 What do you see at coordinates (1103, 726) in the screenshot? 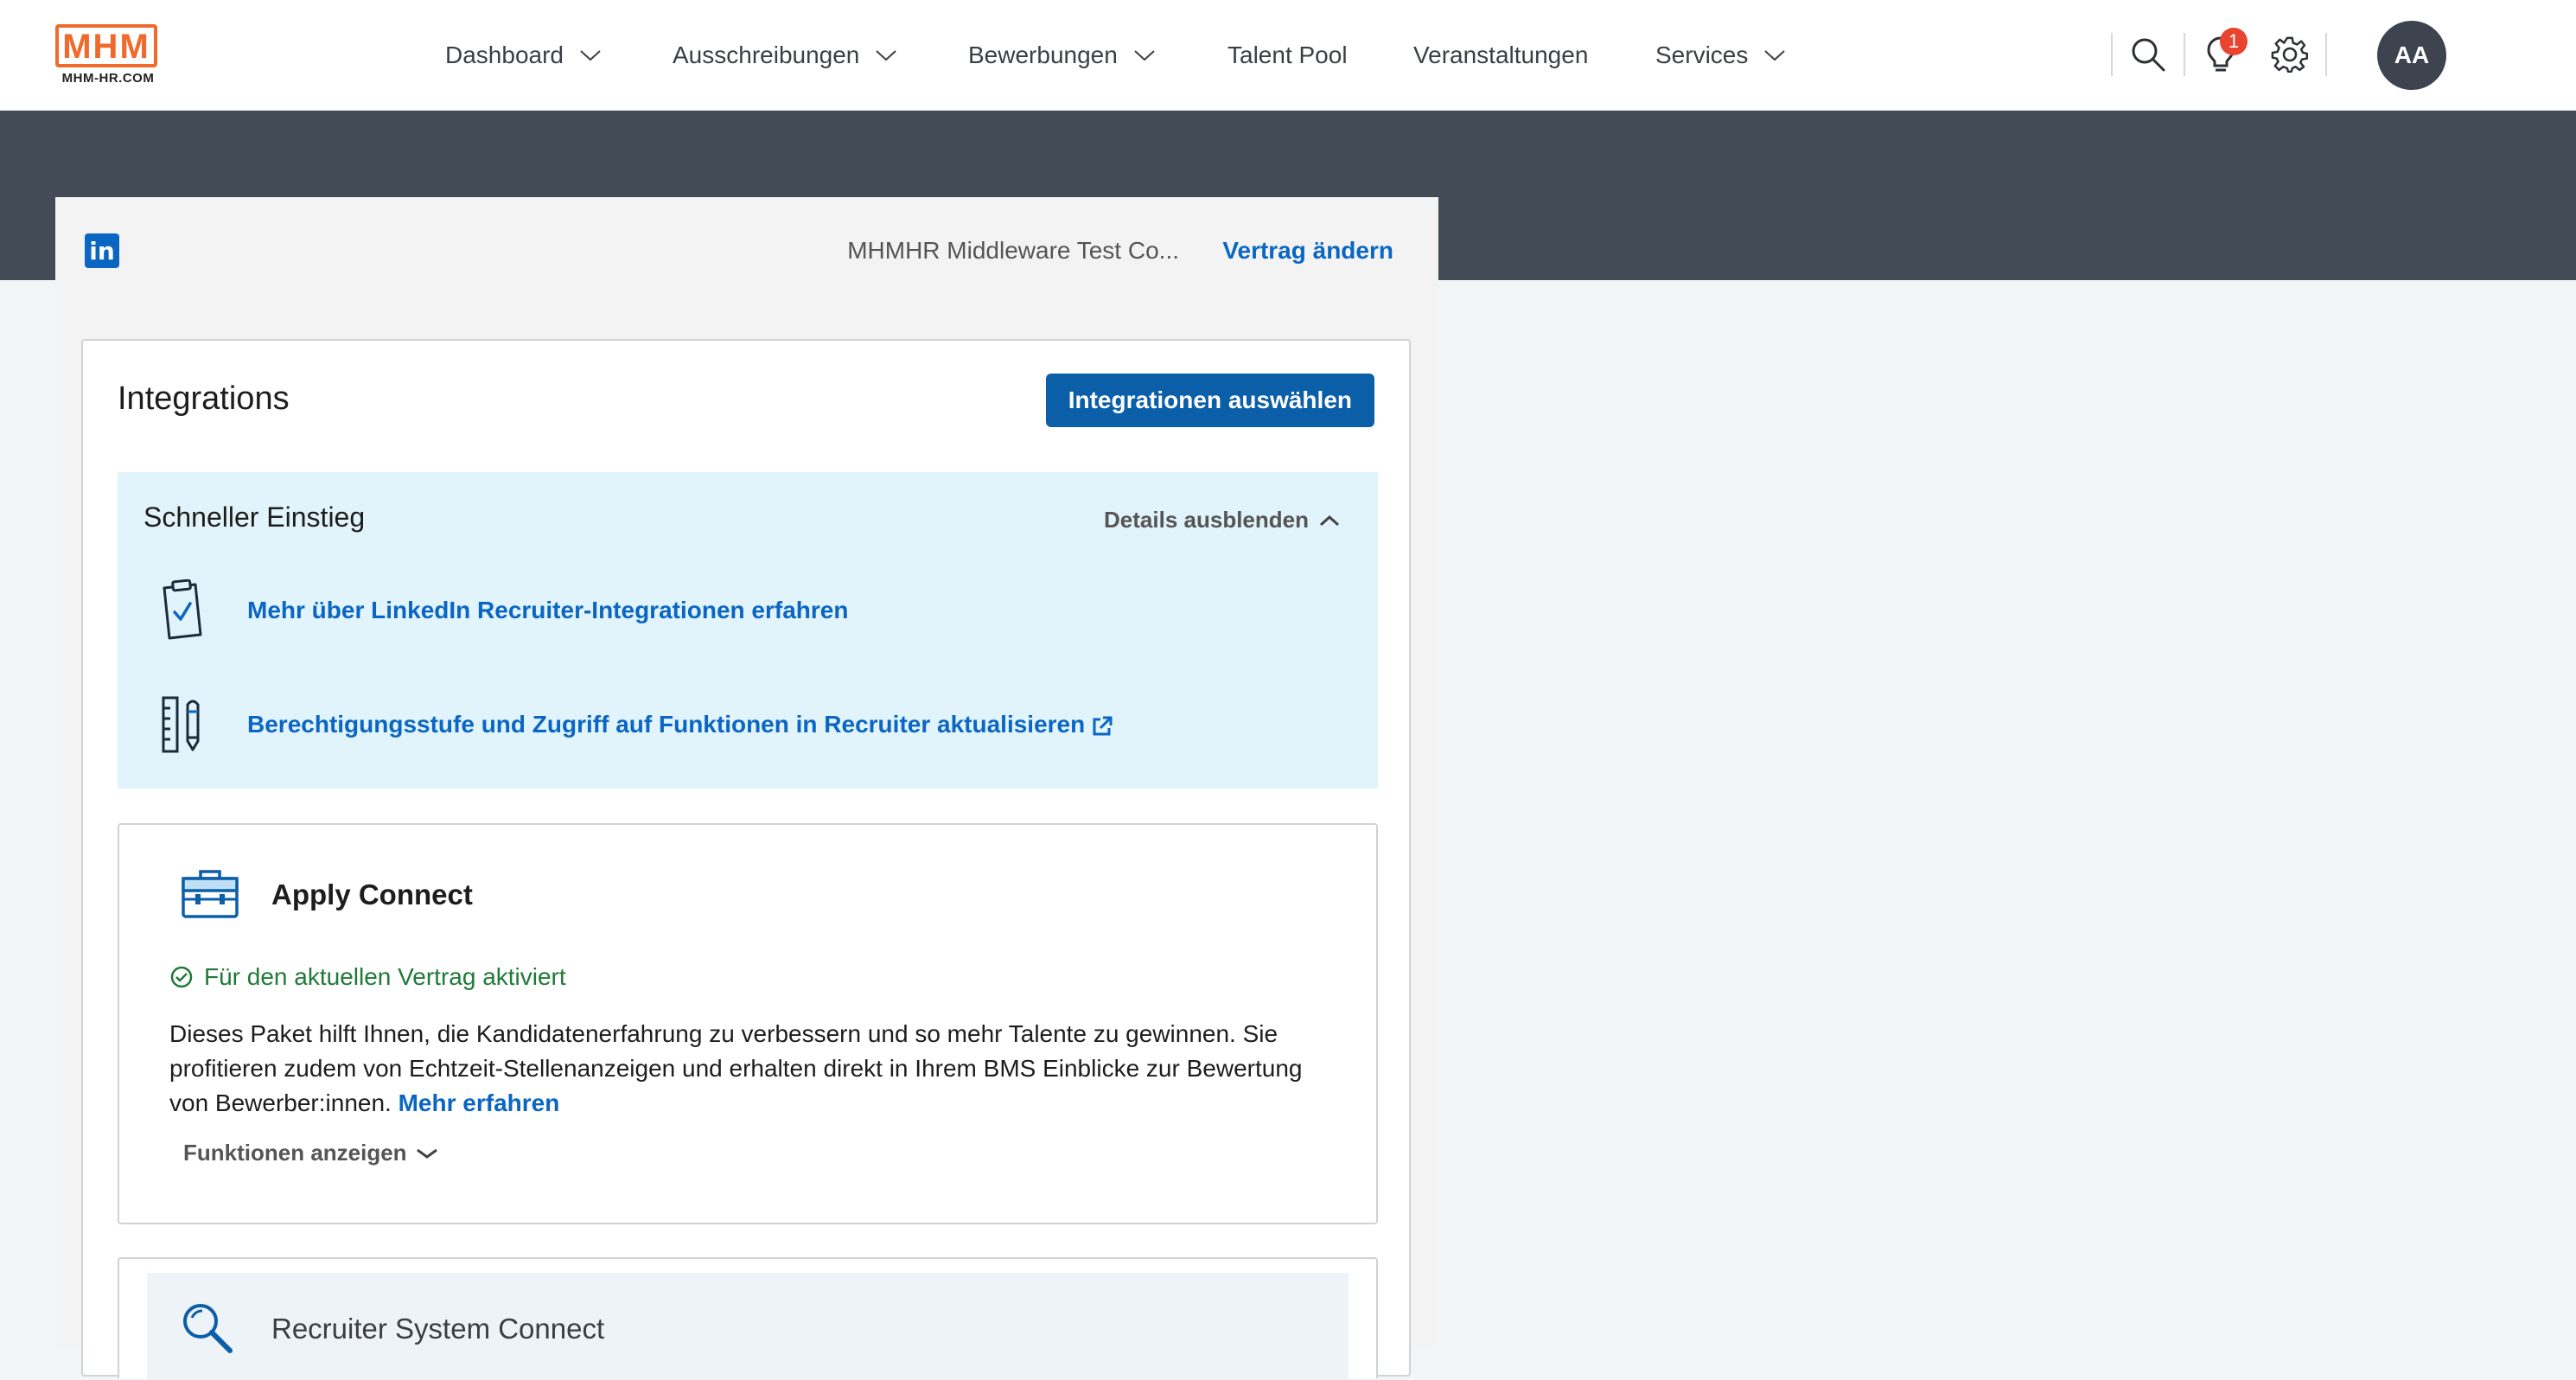
I see `external-link-icon` at bounding box center [1103, 726].